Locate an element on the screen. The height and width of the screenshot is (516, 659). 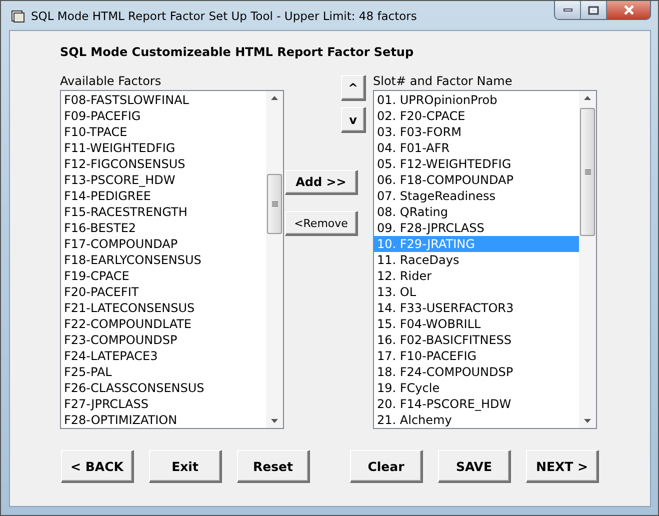
list-item: 03. F03-FORM is located at coordinates (476, 132).